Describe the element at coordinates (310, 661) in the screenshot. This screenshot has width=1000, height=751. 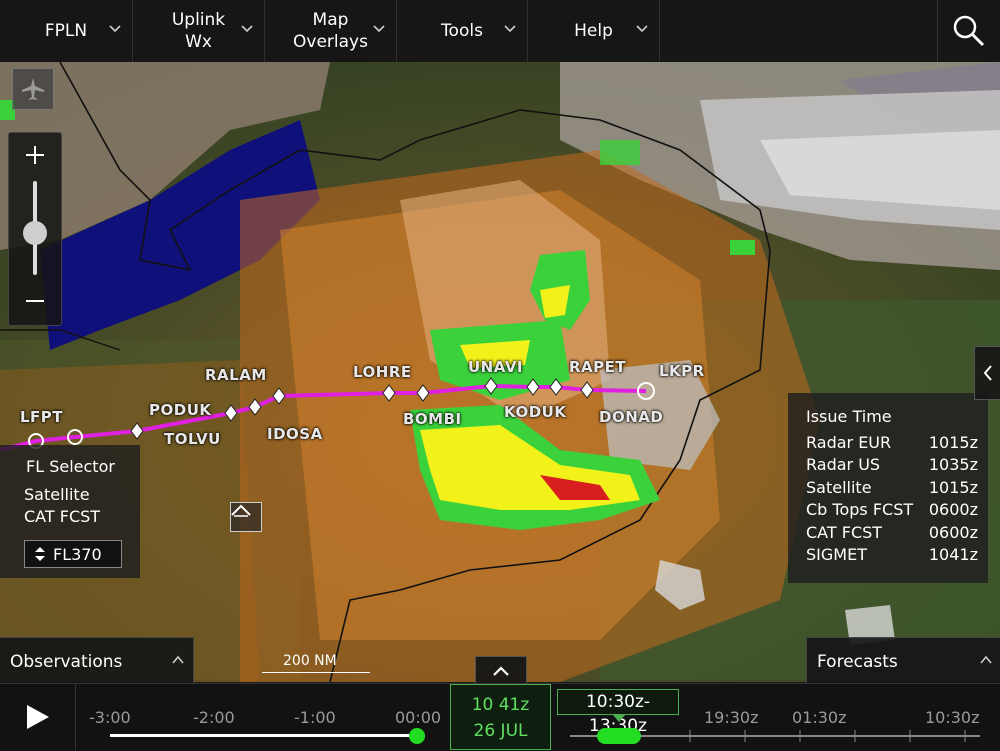
I see `map-scale-label: 200 NM` at that location.